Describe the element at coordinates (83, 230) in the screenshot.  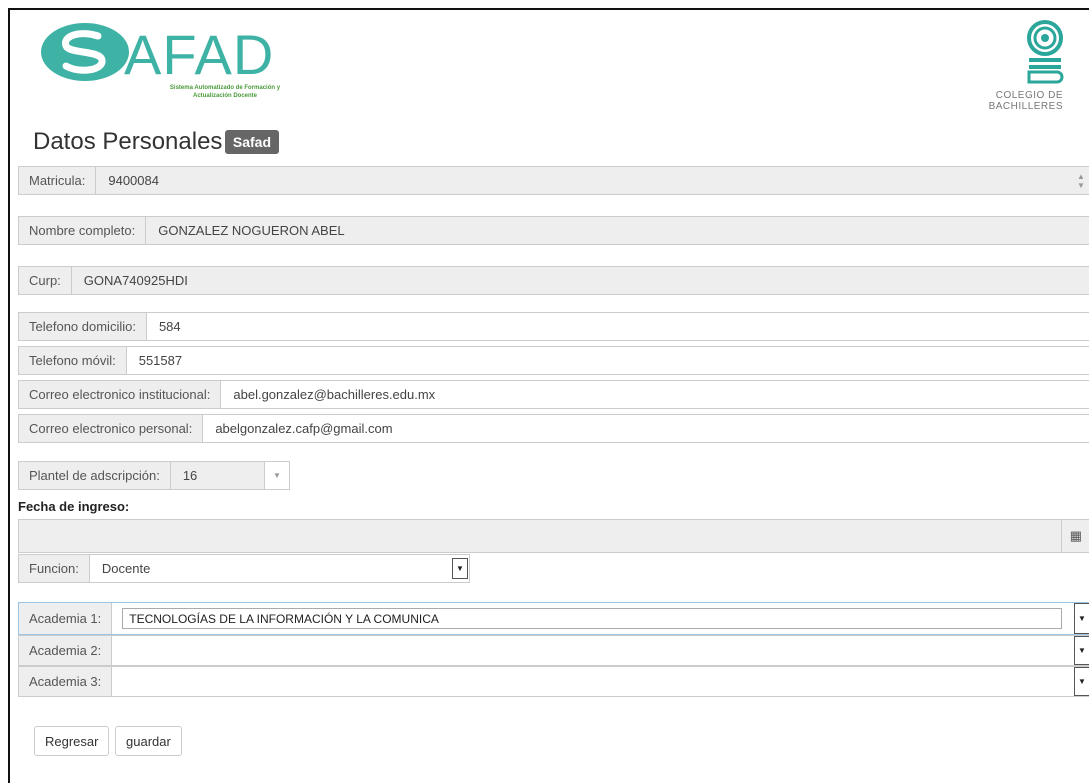
I see `nombre-label: Nombre completo:` at that location.